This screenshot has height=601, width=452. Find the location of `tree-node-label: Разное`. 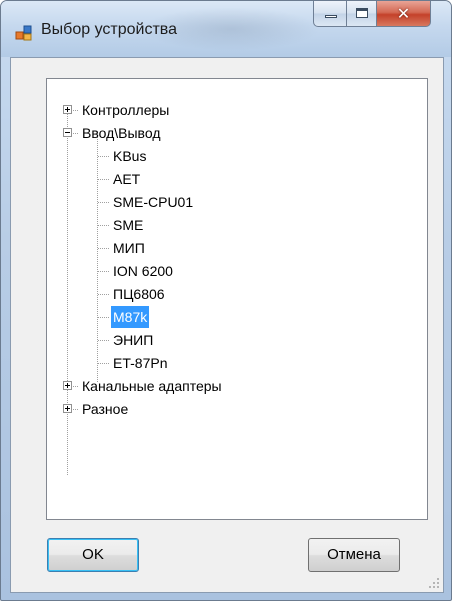

tree-node-label: Разное is located at coordinates (105, 409).